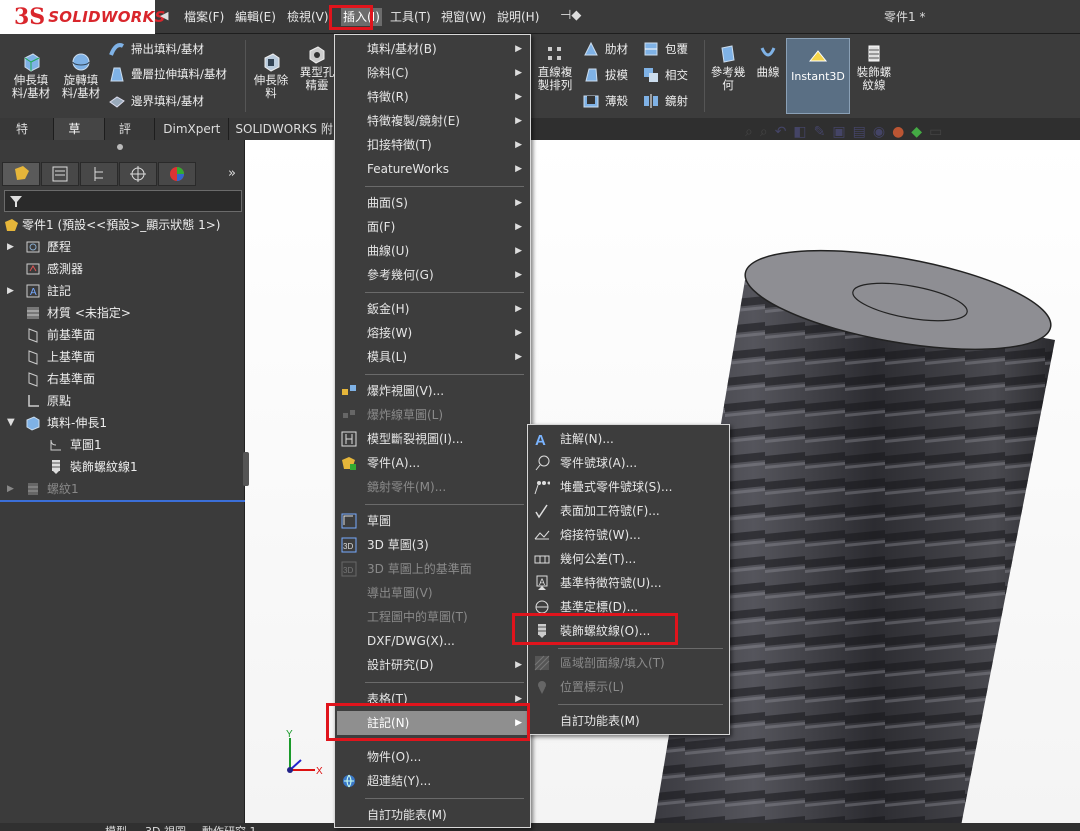 The height and width of the screenshot is (831, 1080). Describe the element at coordinates (27, 138) in the screenshot. I see `tab-features: 特徵` at that location.